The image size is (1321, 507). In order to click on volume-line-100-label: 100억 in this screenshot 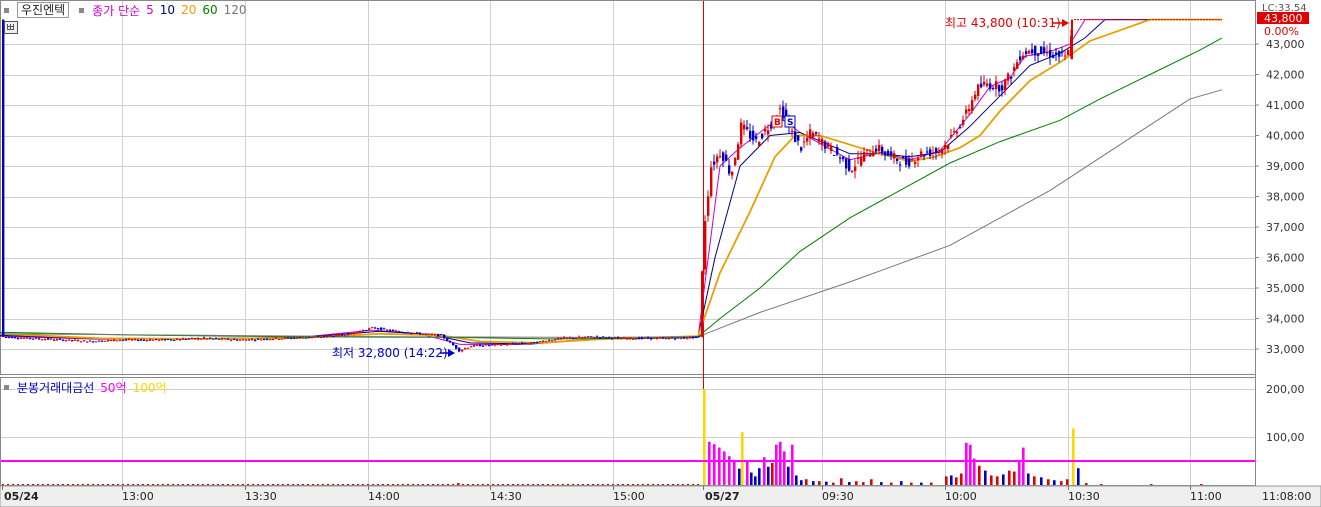, I will do `click(150, 387)`.